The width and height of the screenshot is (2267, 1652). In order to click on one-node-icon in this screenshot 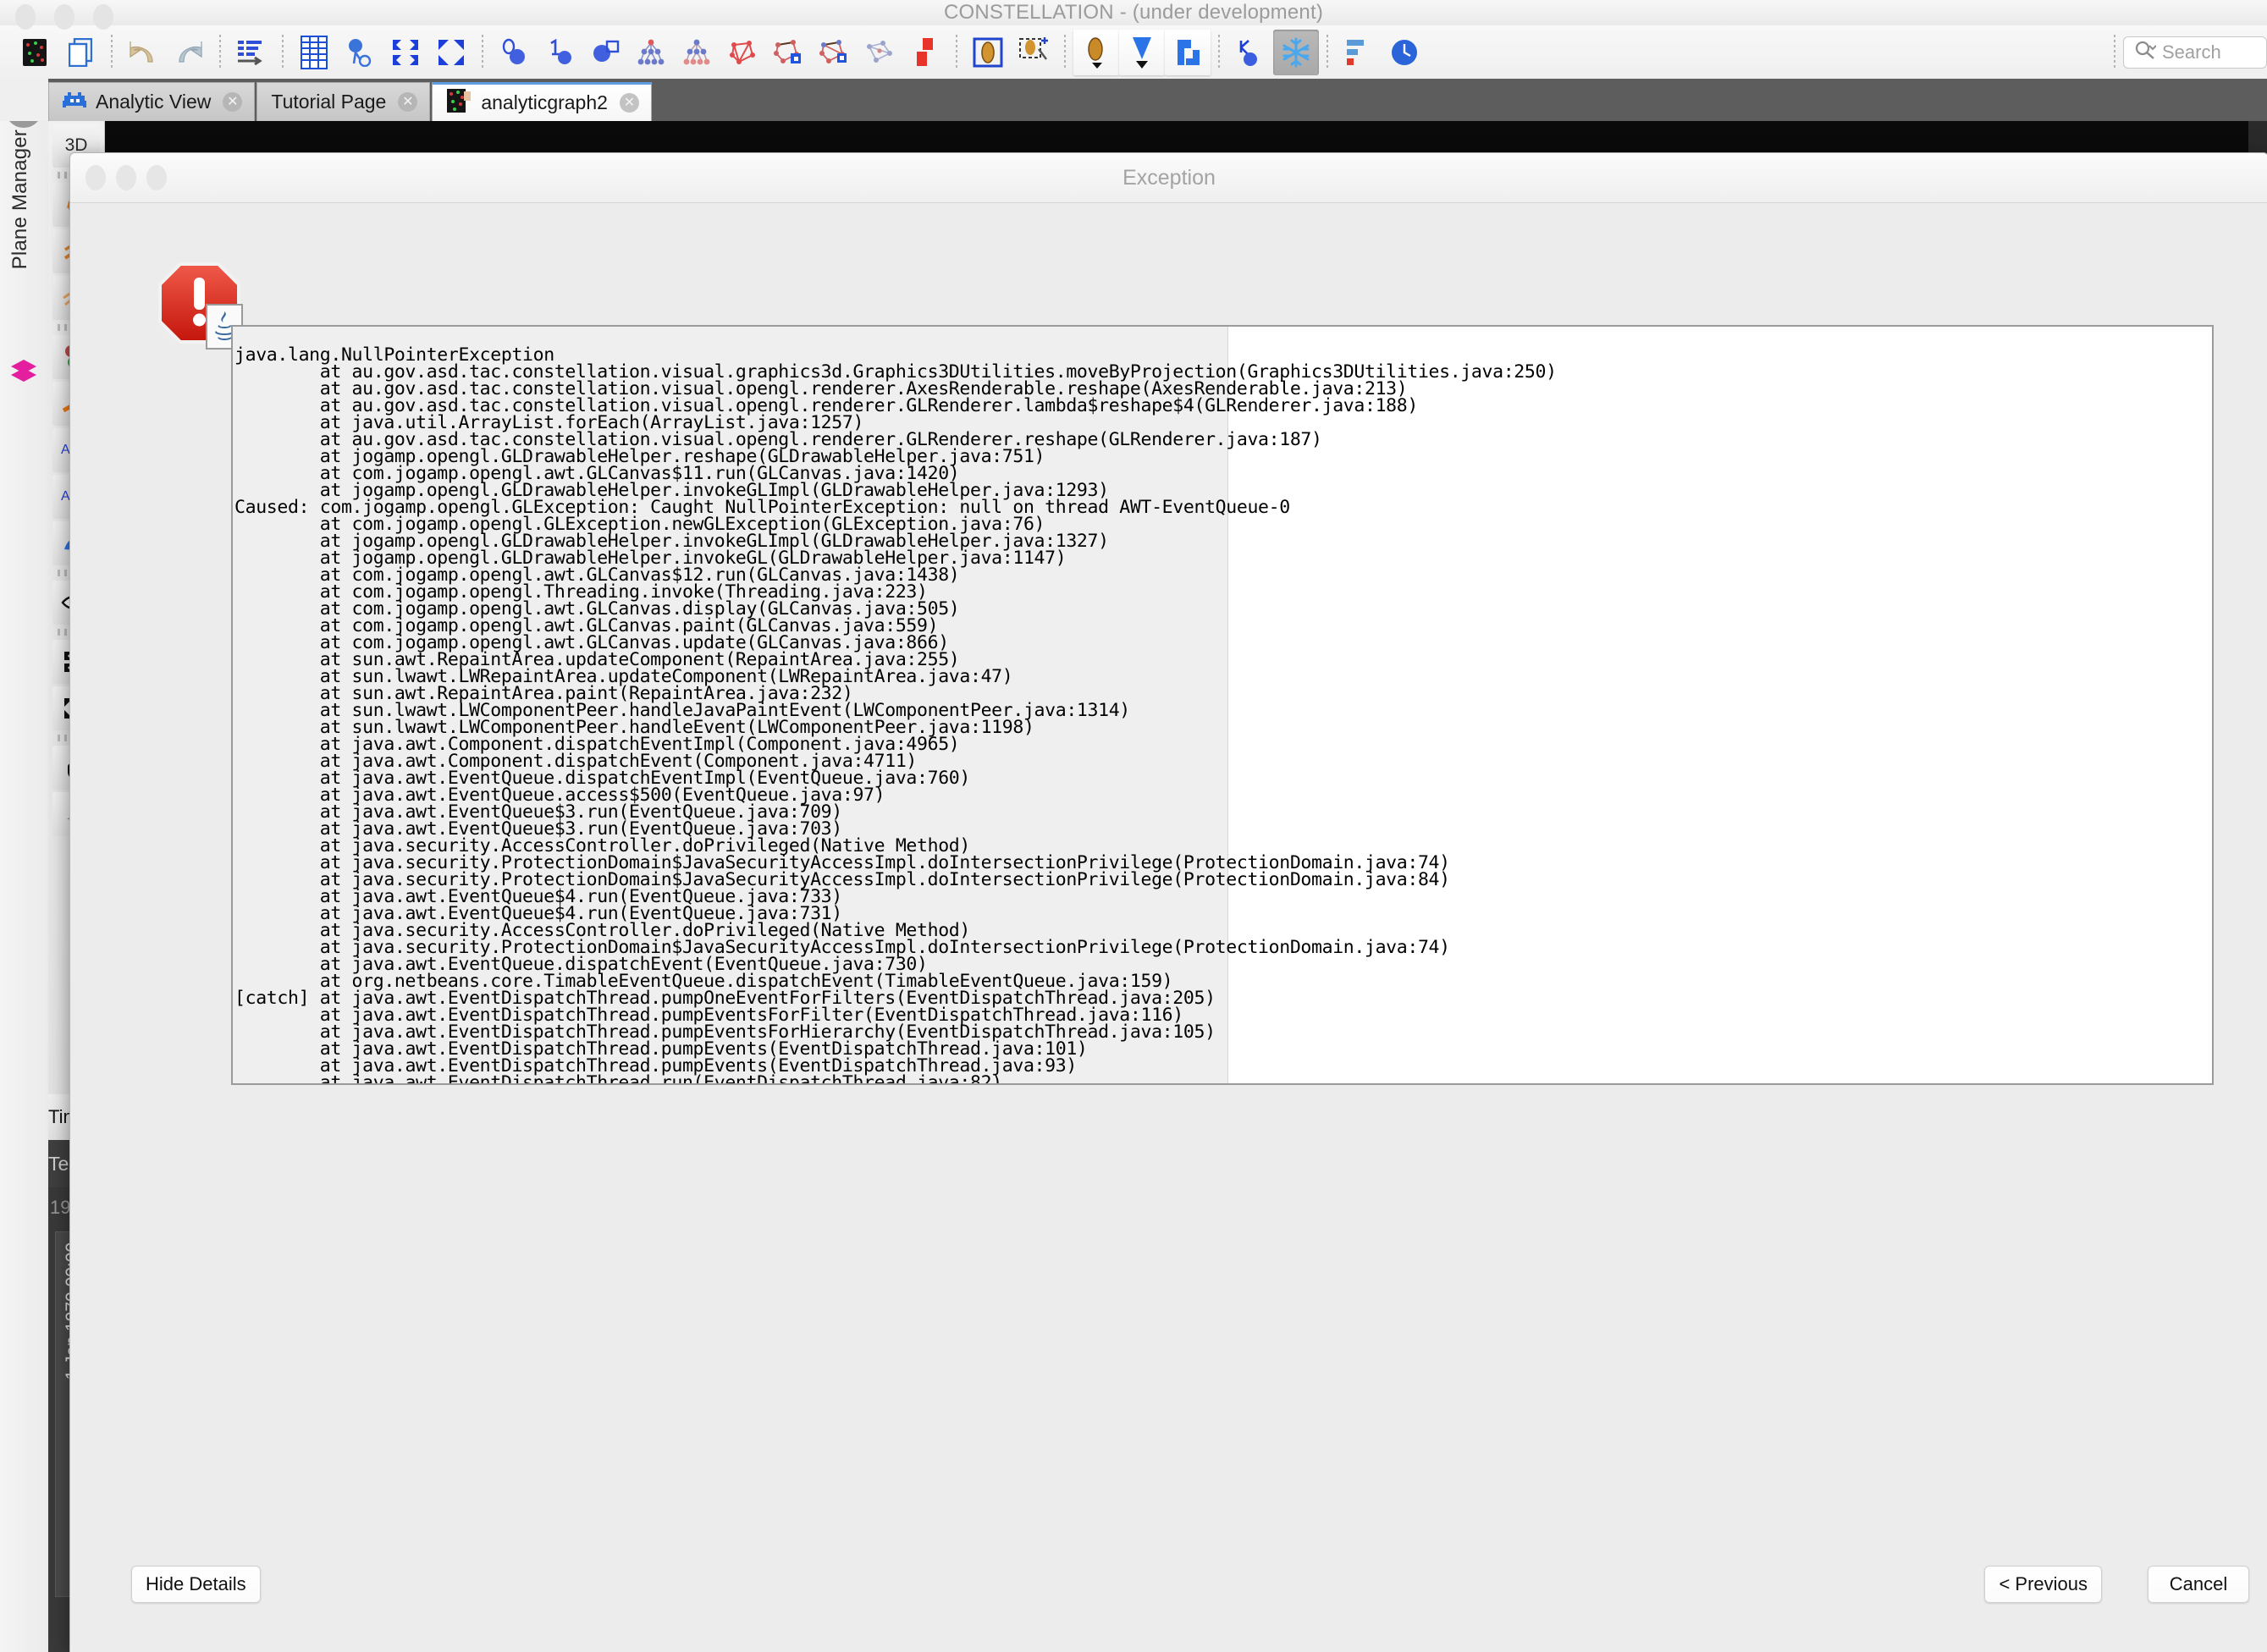, I will do `click(559, 52)`.